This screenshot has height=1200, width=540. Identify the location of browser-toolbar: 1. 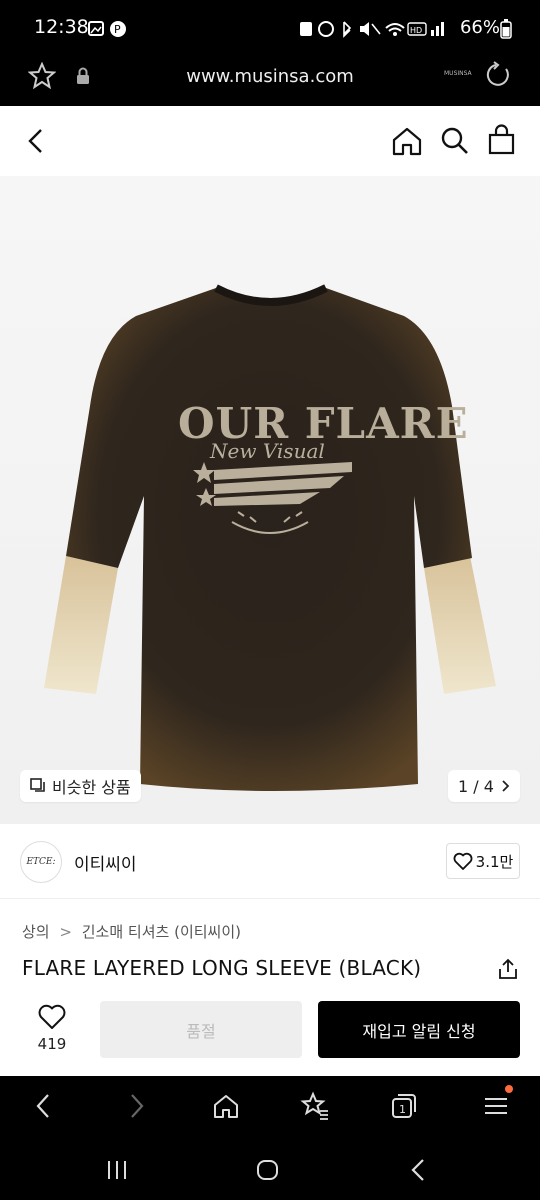
(270, 1106).